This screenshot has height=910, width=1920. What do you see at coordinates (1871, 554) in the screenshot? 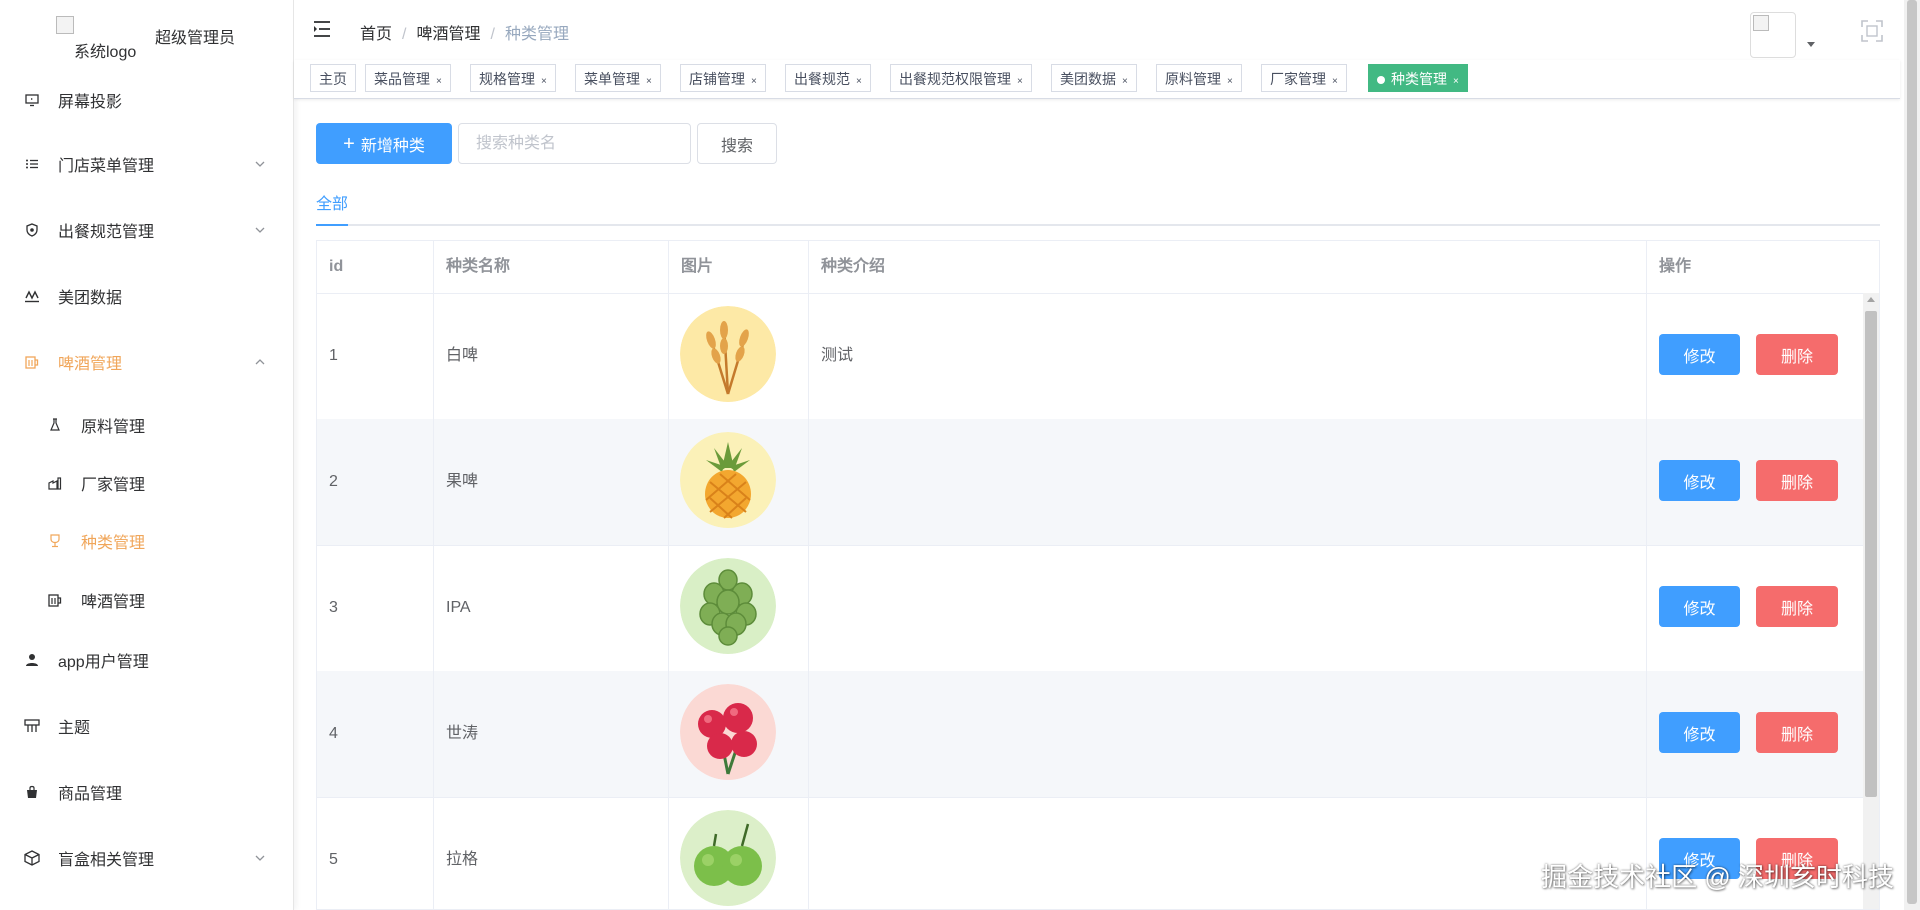
I see `scrollbar-thumb` at bounding box center [1871, 554].